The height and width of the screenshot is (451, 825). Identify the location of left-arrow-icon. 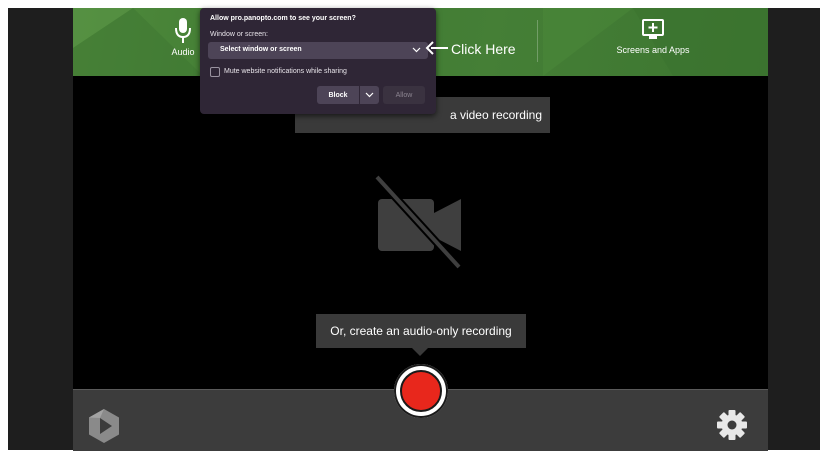
(436, 48).